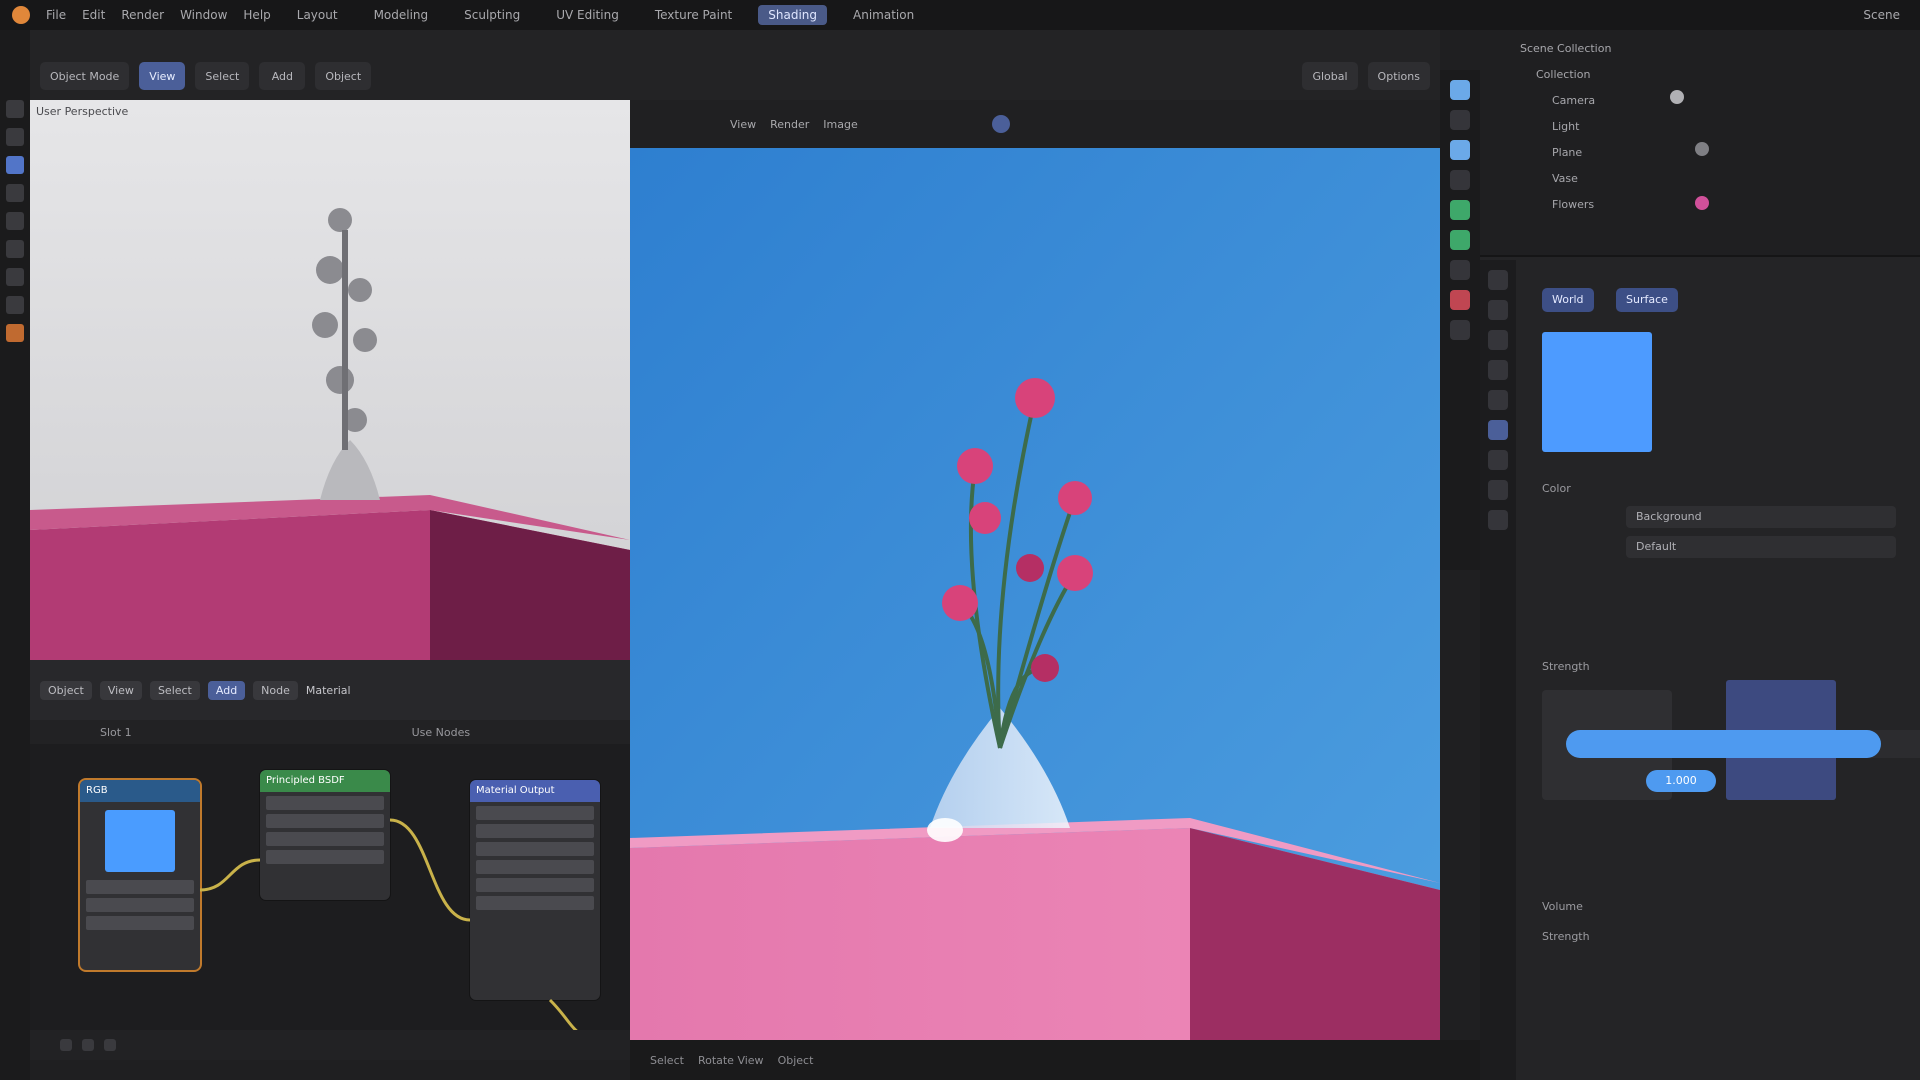 The width and height of the screenshot is (1920, 1080). I want to click on options-button: Options, so click(1398, 76).